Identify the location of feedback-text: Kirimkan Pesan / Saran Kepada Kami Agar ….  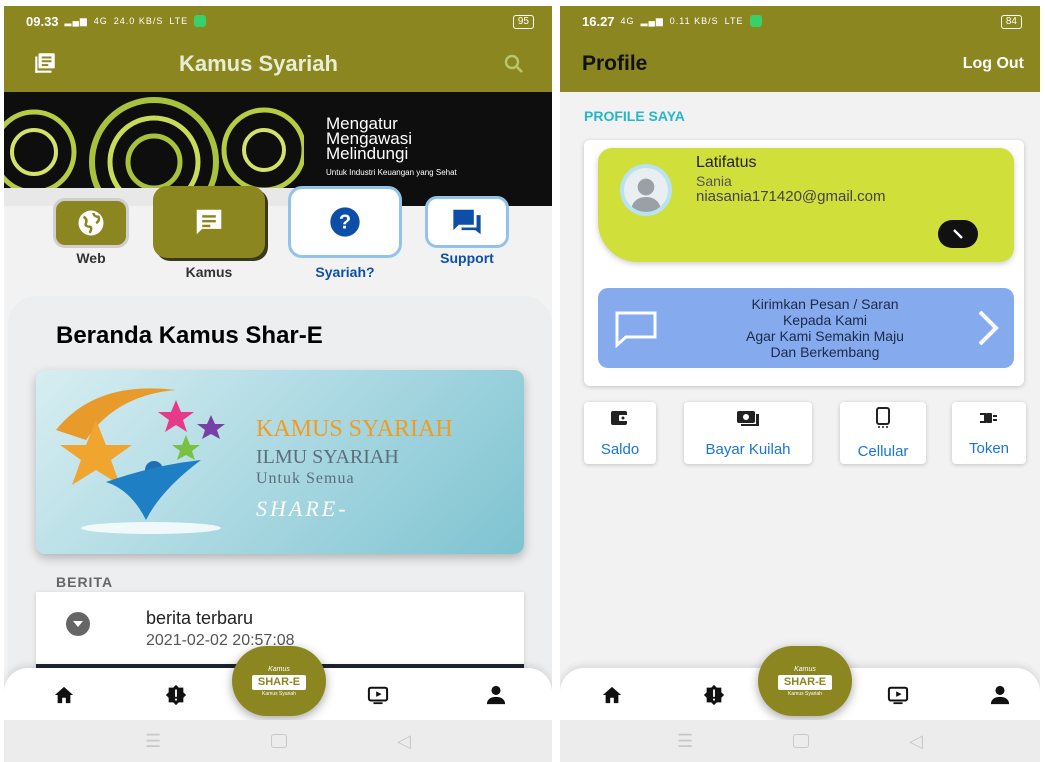
(825, 328).